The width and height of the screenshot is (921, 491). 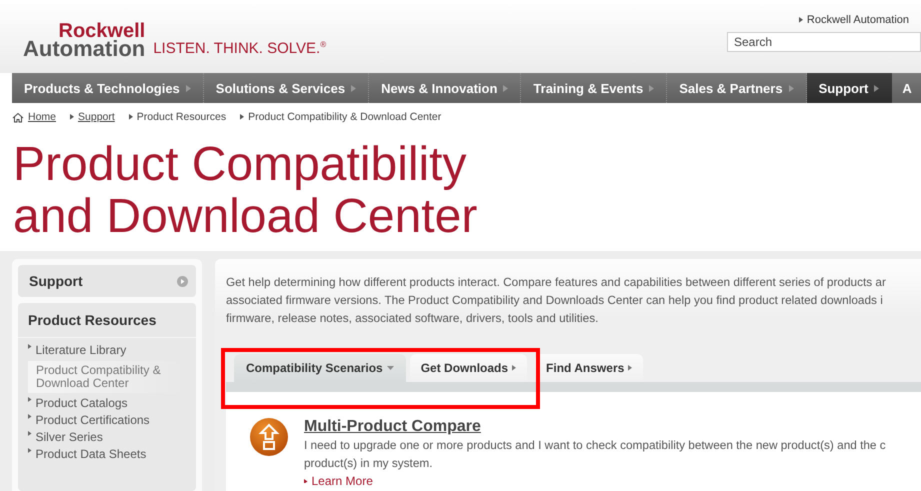 I want to click on sidebar-section-title: Product Resources, so click(x=107, y=320).